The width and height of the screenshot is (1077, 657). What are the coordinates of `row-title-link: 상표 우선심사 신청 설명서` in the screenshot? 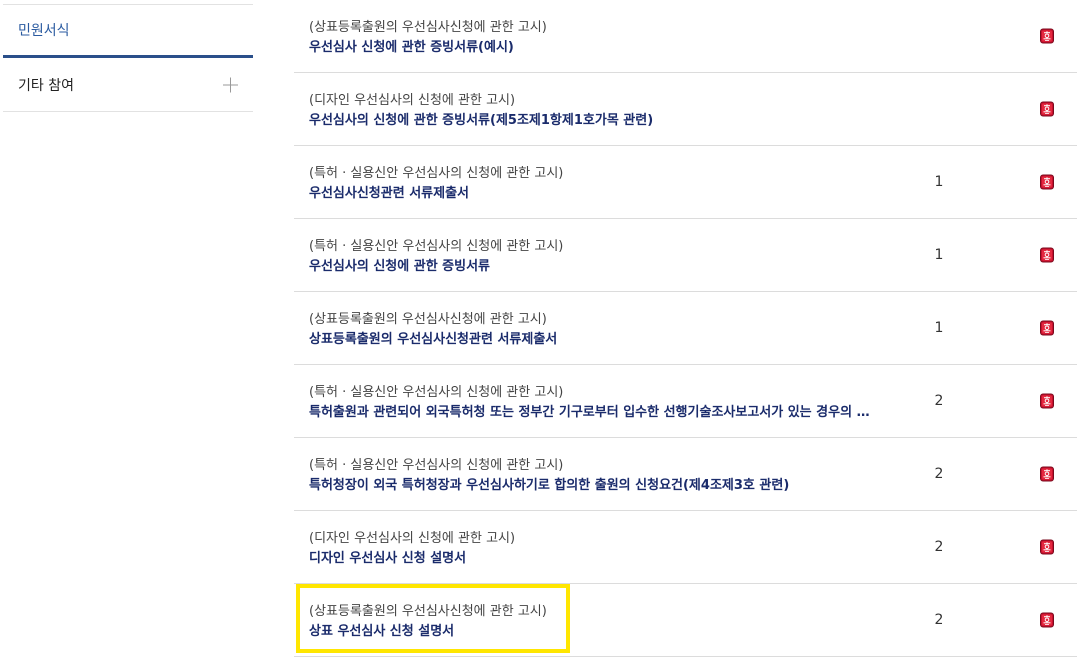 It's located at (599, 632).